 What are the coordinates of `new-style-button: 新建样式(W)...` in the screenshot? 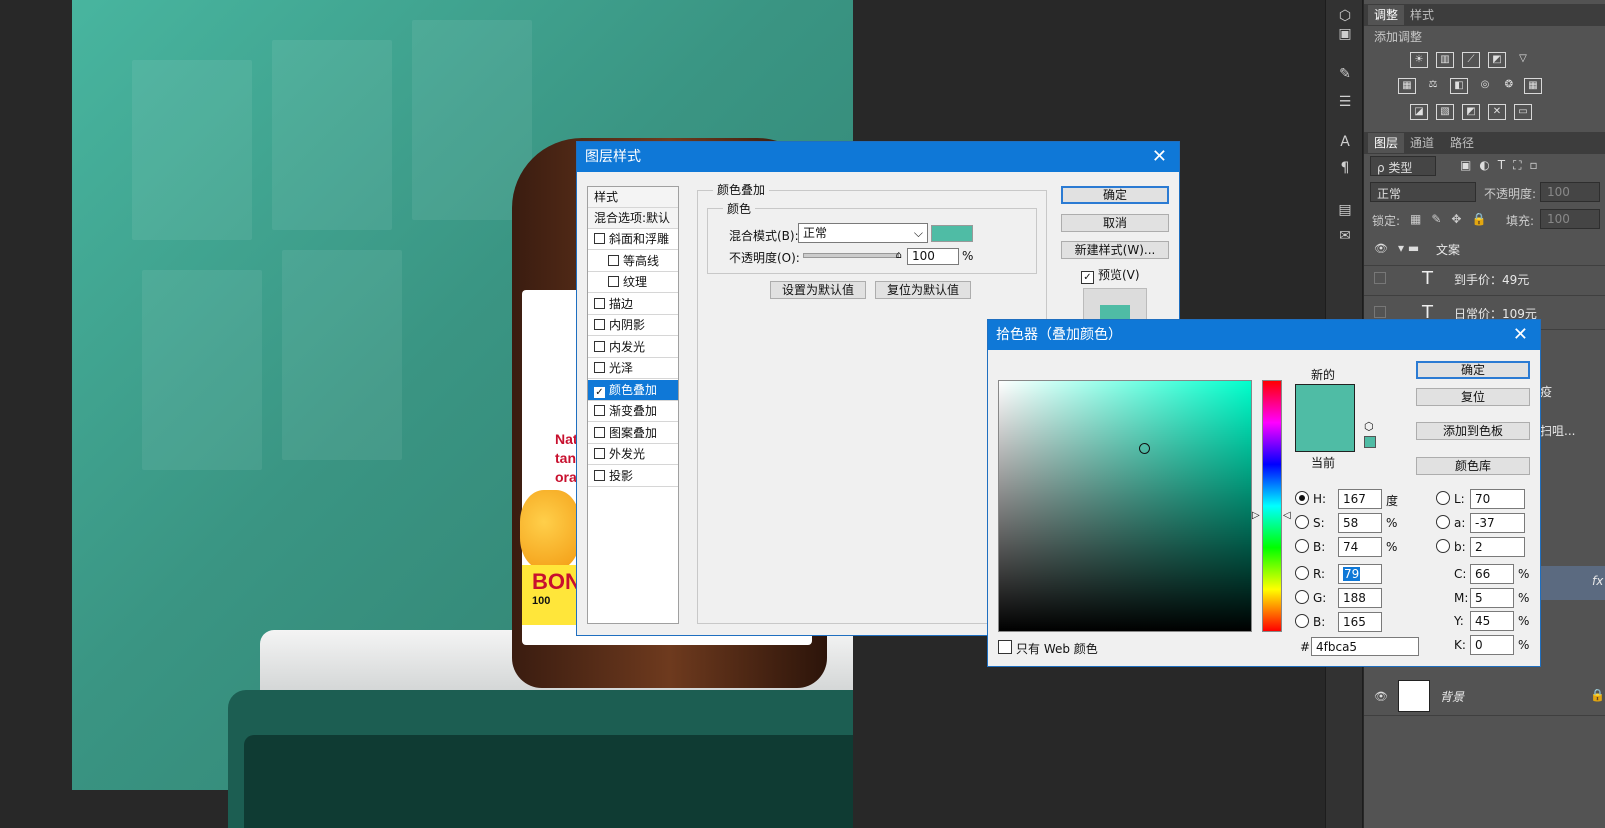 It's located at (1115, 250).